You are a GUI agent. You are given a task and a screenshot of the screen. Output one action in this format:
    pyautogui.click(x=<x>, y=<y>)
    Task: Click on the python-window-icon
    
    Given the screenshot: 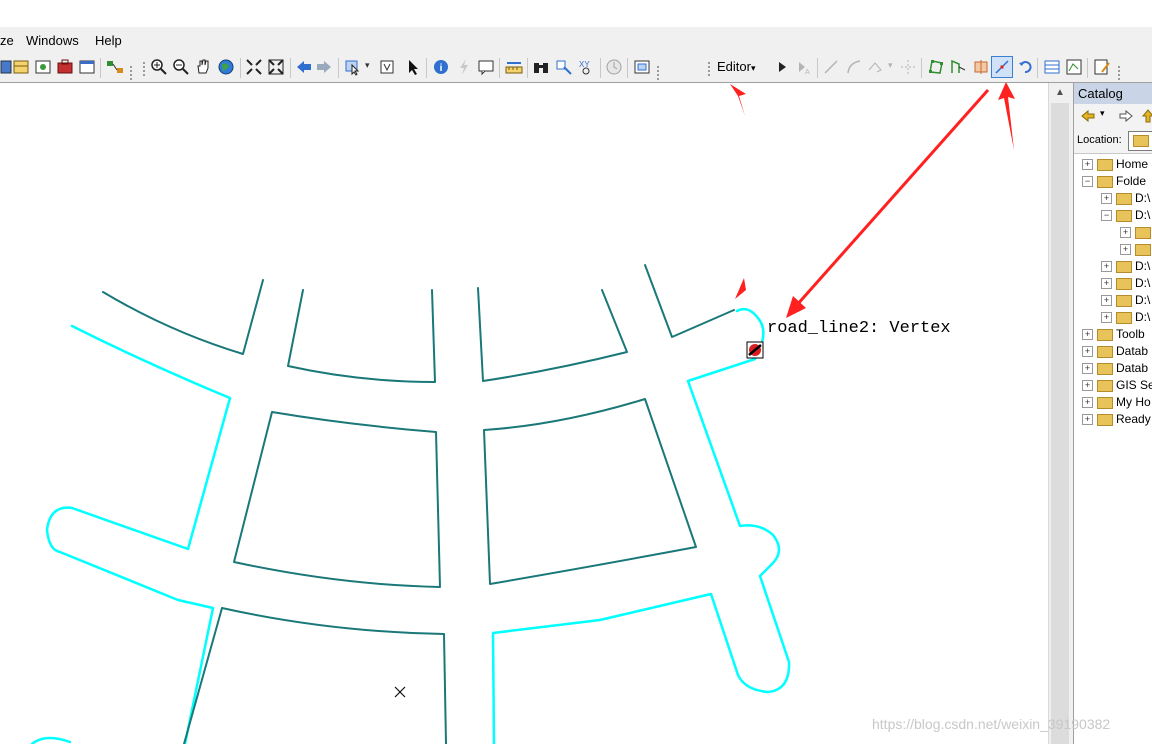 What is the action you would take?
    pyautogui.click(x=87, y=67)
    